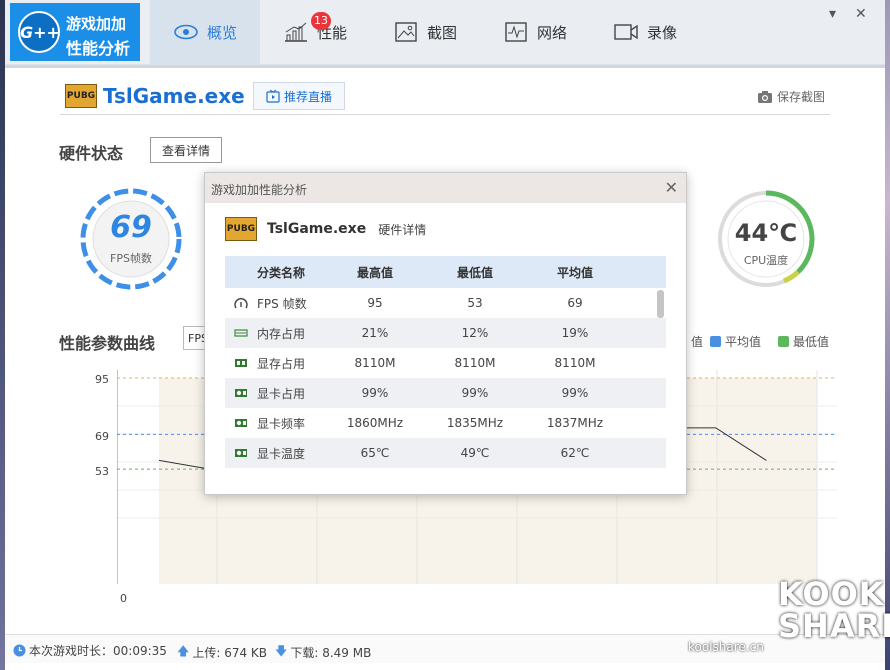 Image resolution: width=890 pixels, height=670 pixels. What do you see at coordinates (516, 32) in the screenshot?
I see `pulse-icon` at bounding box center [516, 32].